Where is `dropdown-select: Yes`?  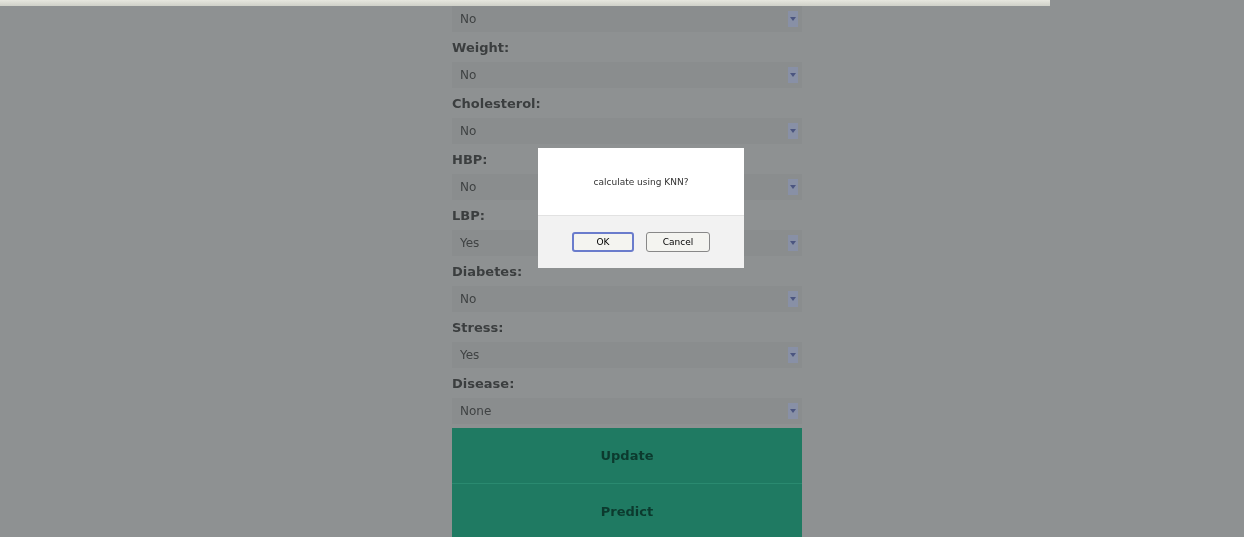 dropdown-select: Yes is located at coordinates (627, 355).